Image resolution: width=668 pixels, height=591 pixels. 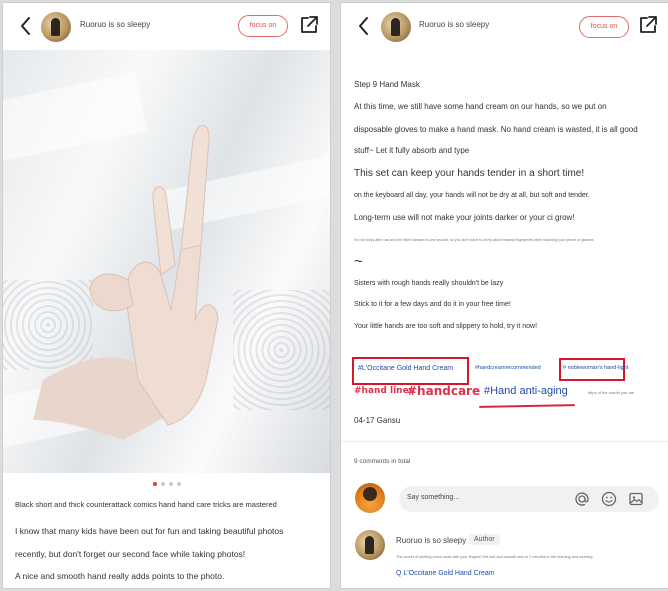 I want to click on comment-author-name: Ruoruo is so sleepy, so click(x=431, y=540).